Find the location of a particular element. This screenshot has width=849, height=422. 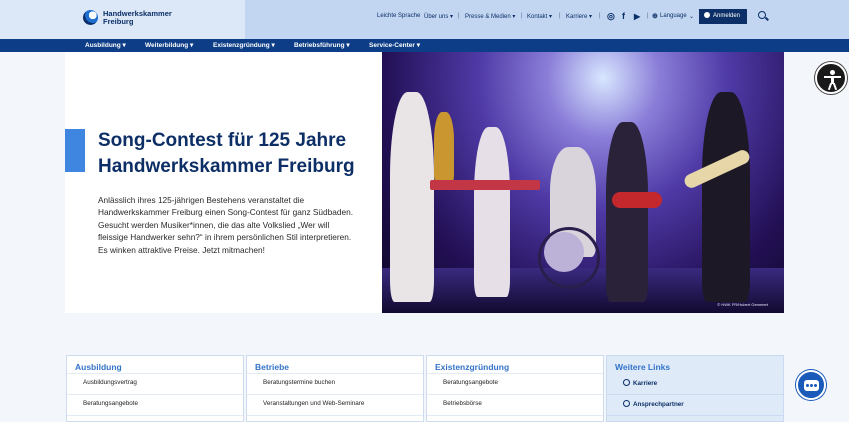

hero-accent-bar is located at coordinates (75, 150).